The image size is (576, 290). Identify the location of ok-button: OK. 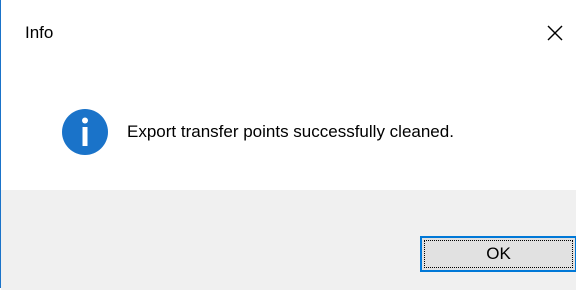
(498, 254).